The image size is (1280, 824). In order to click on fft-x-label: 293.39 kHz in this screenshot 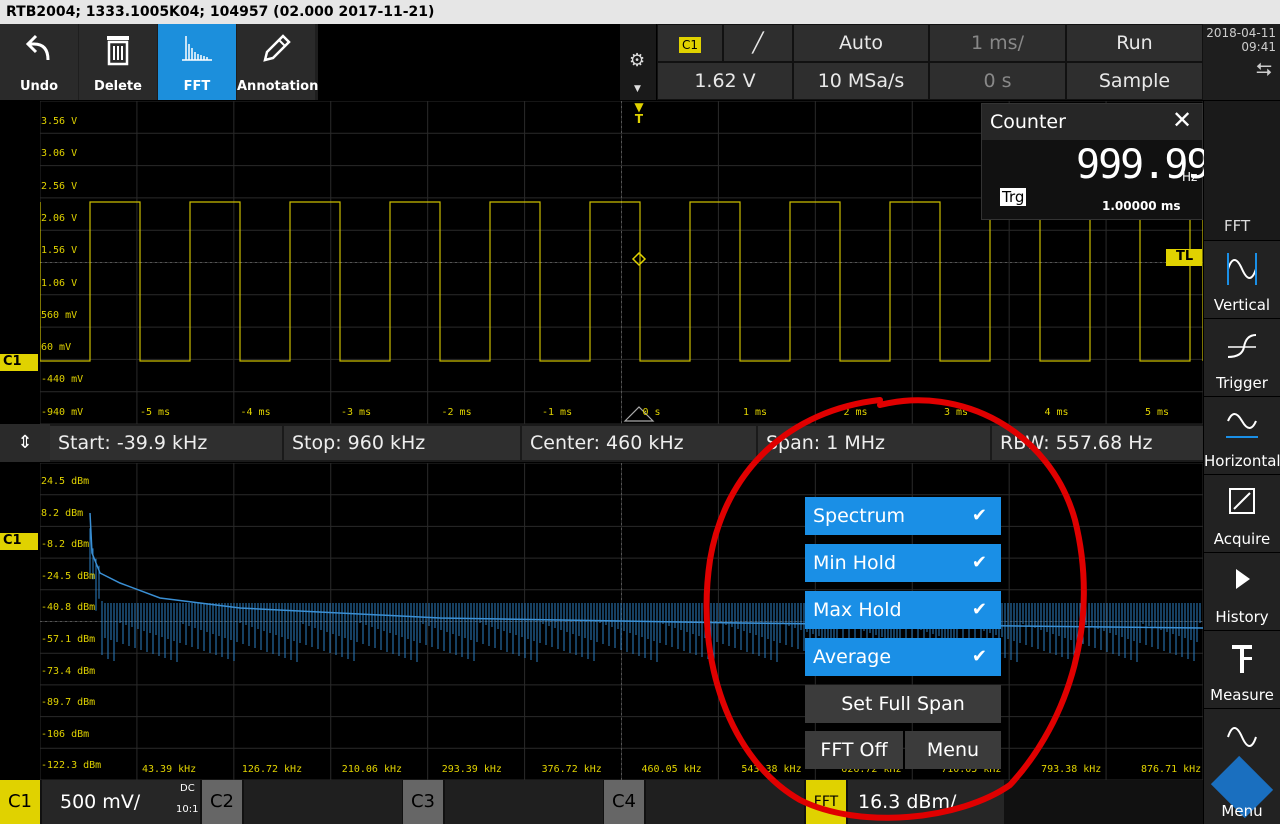, I will do `click(471, 769)`.